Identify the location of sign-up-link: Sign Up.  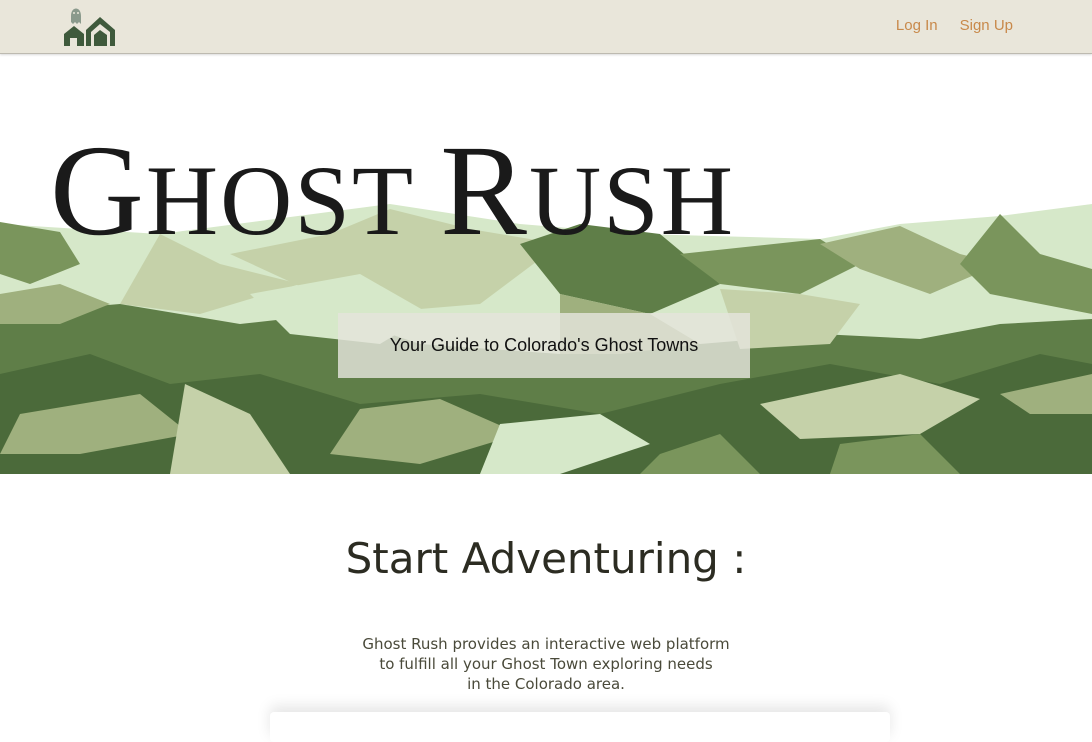
(986, 25).